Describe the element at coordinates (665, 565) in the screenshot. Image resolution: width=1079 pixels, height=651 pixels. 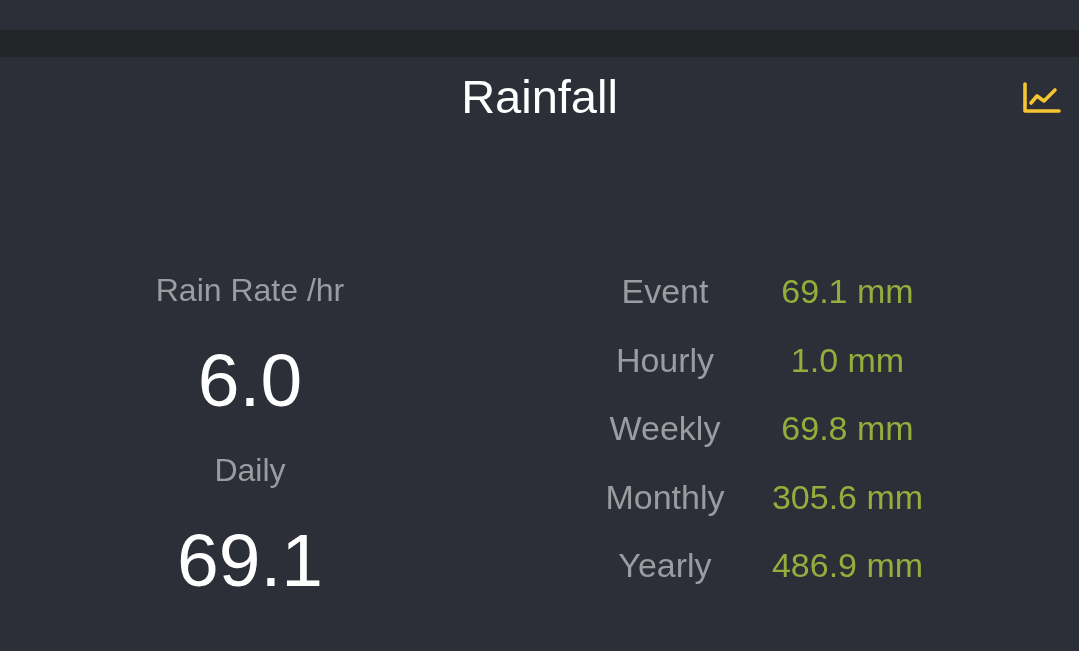
I see `total-label: Yearly` at that location.